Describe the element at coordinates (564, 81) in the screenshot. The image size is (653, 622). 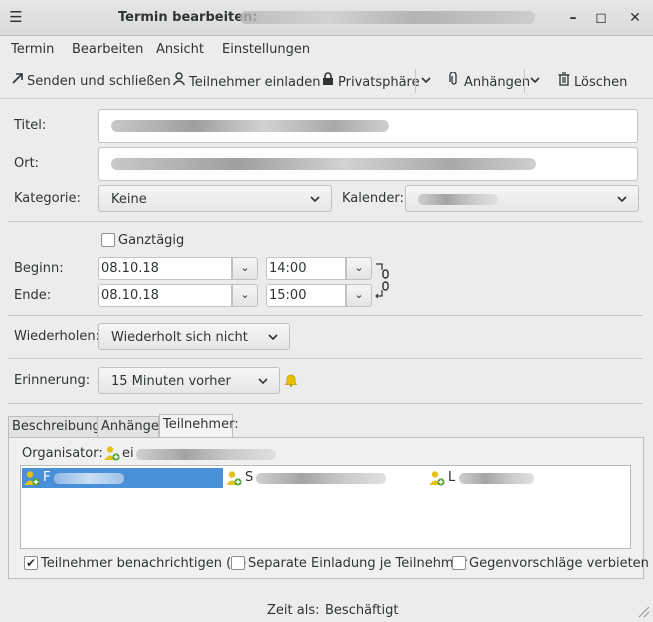
I see `trash-icon` at that location.